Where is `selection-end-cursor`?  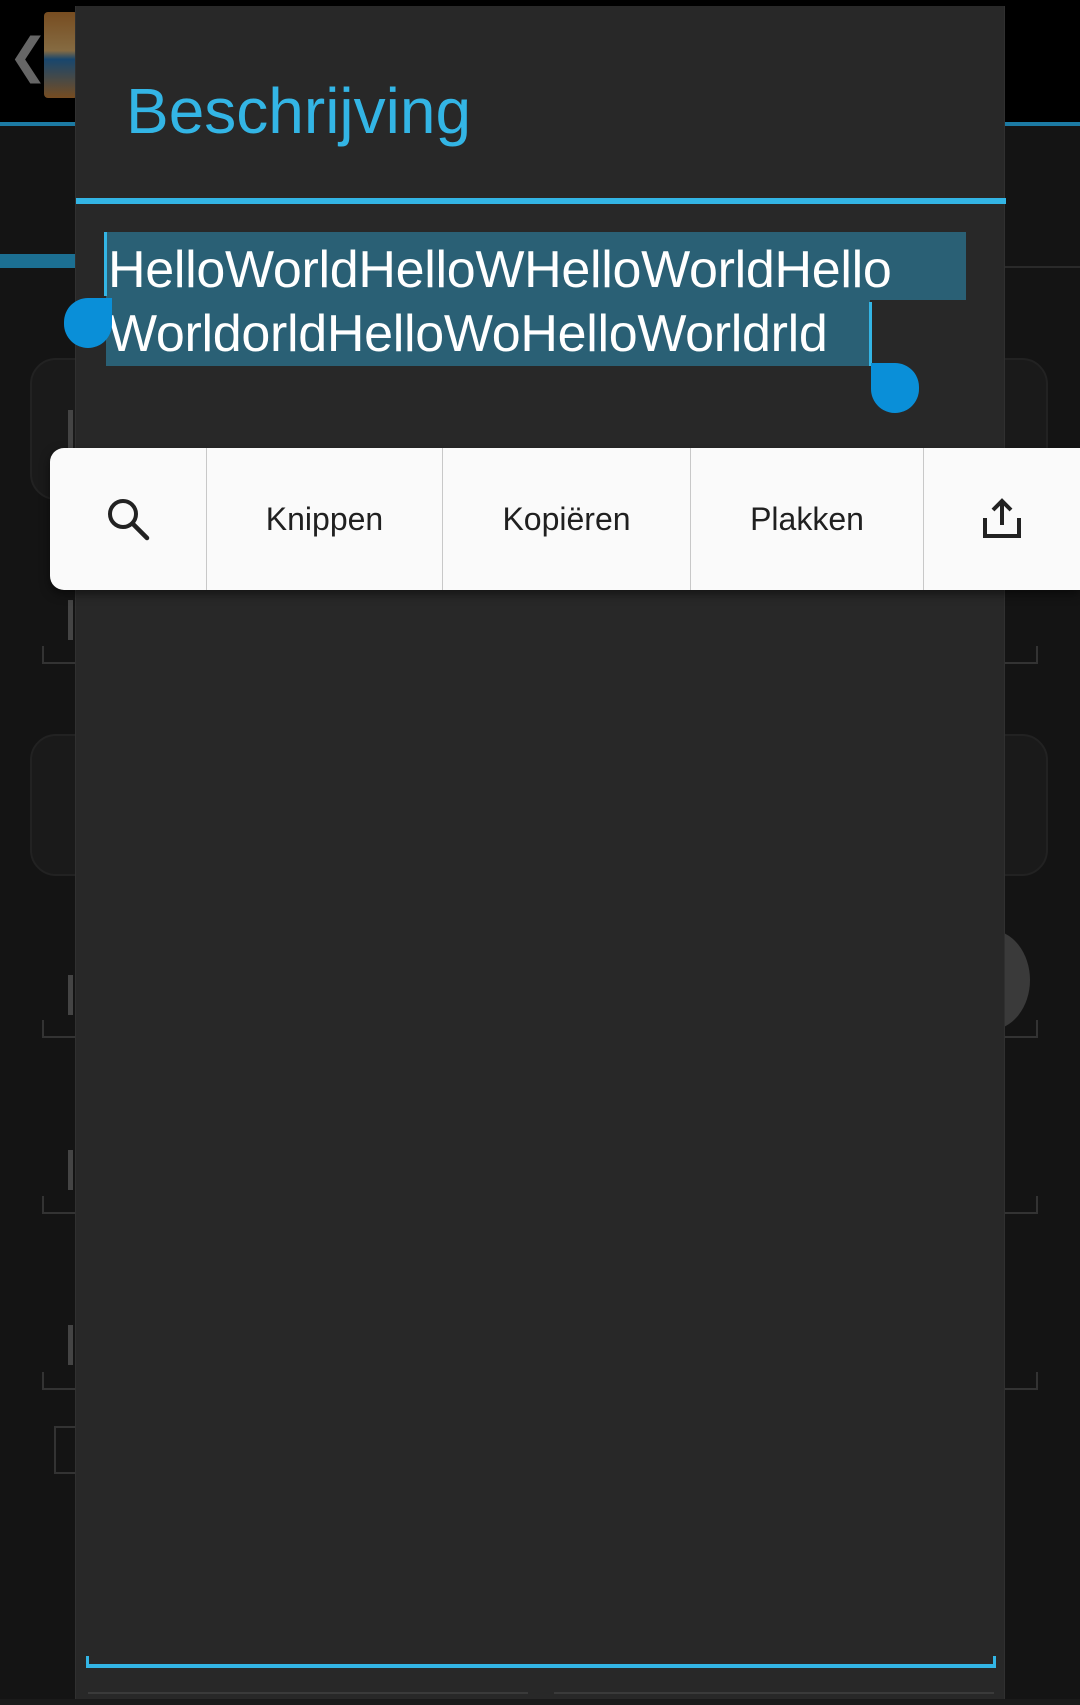 selection-end-cursor is located at coordinates (870, 334).